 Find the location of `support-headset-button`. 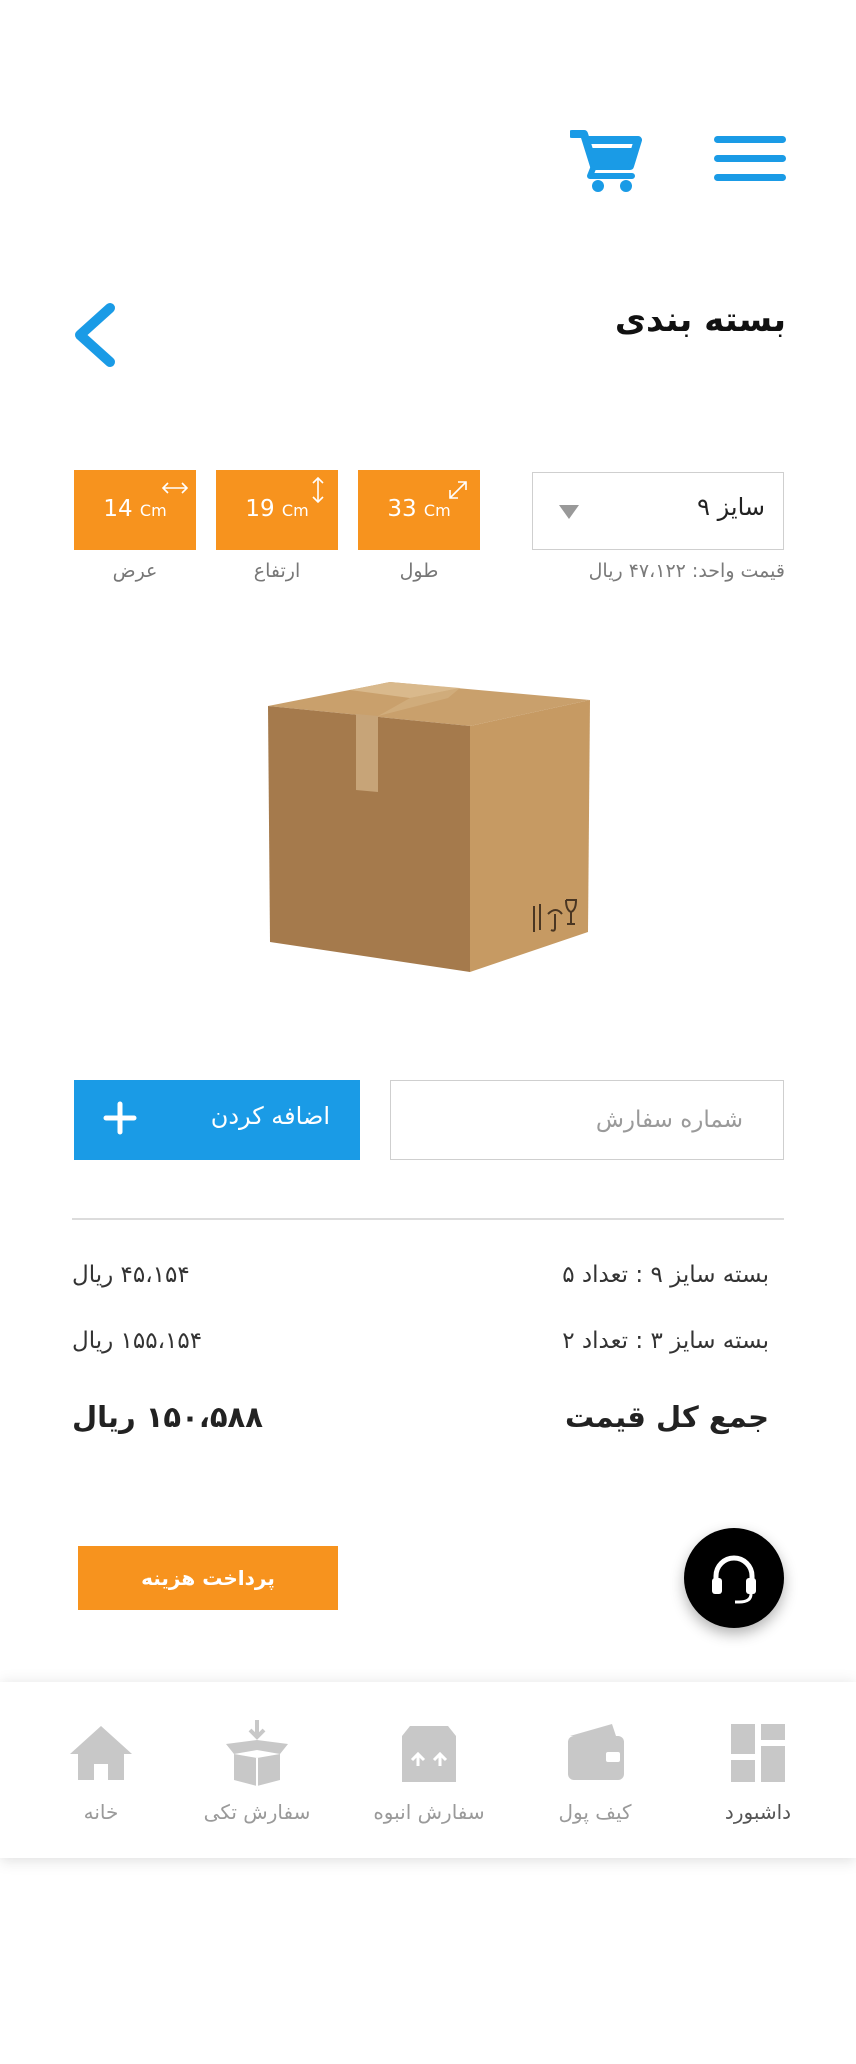

support-headset-button is located at coordinates (734, 1578).